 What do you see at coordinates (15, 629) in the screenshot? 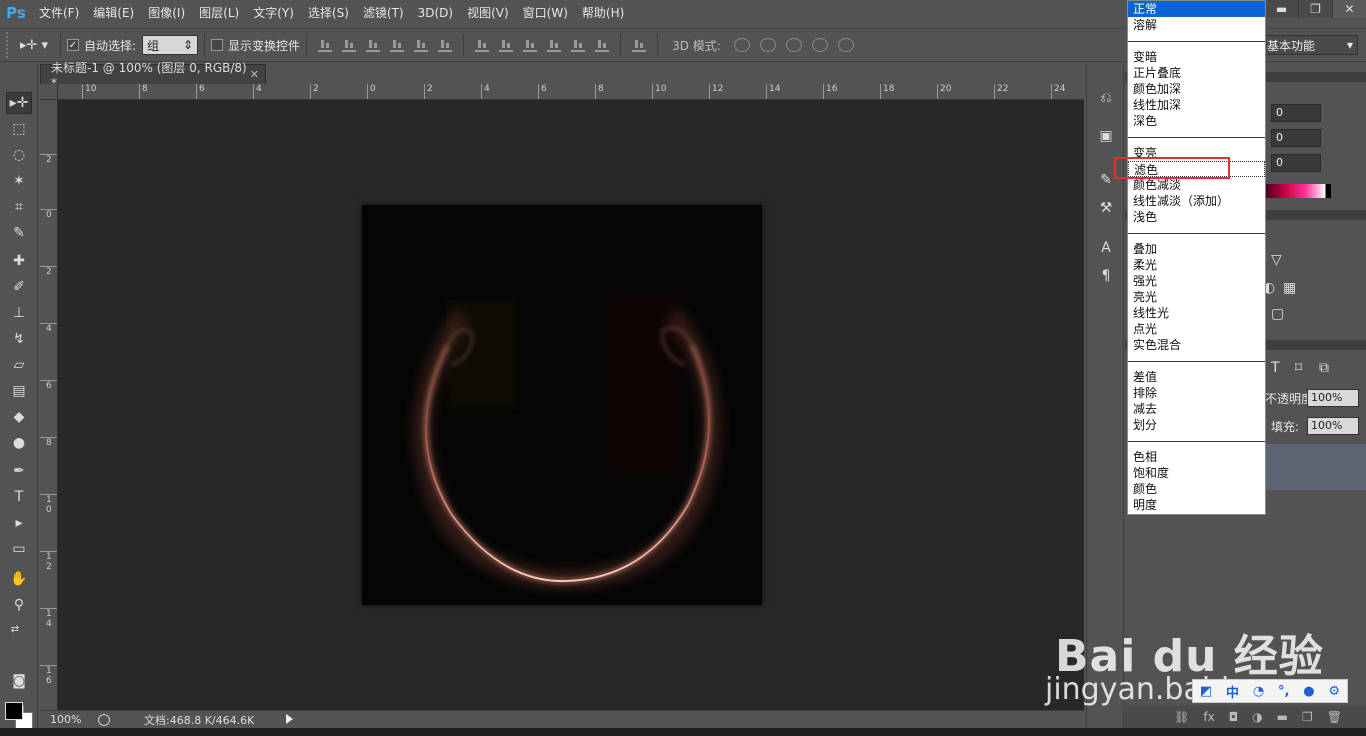
I see `swap-colors-icon: ⇄` at bounding box center [15, 629].